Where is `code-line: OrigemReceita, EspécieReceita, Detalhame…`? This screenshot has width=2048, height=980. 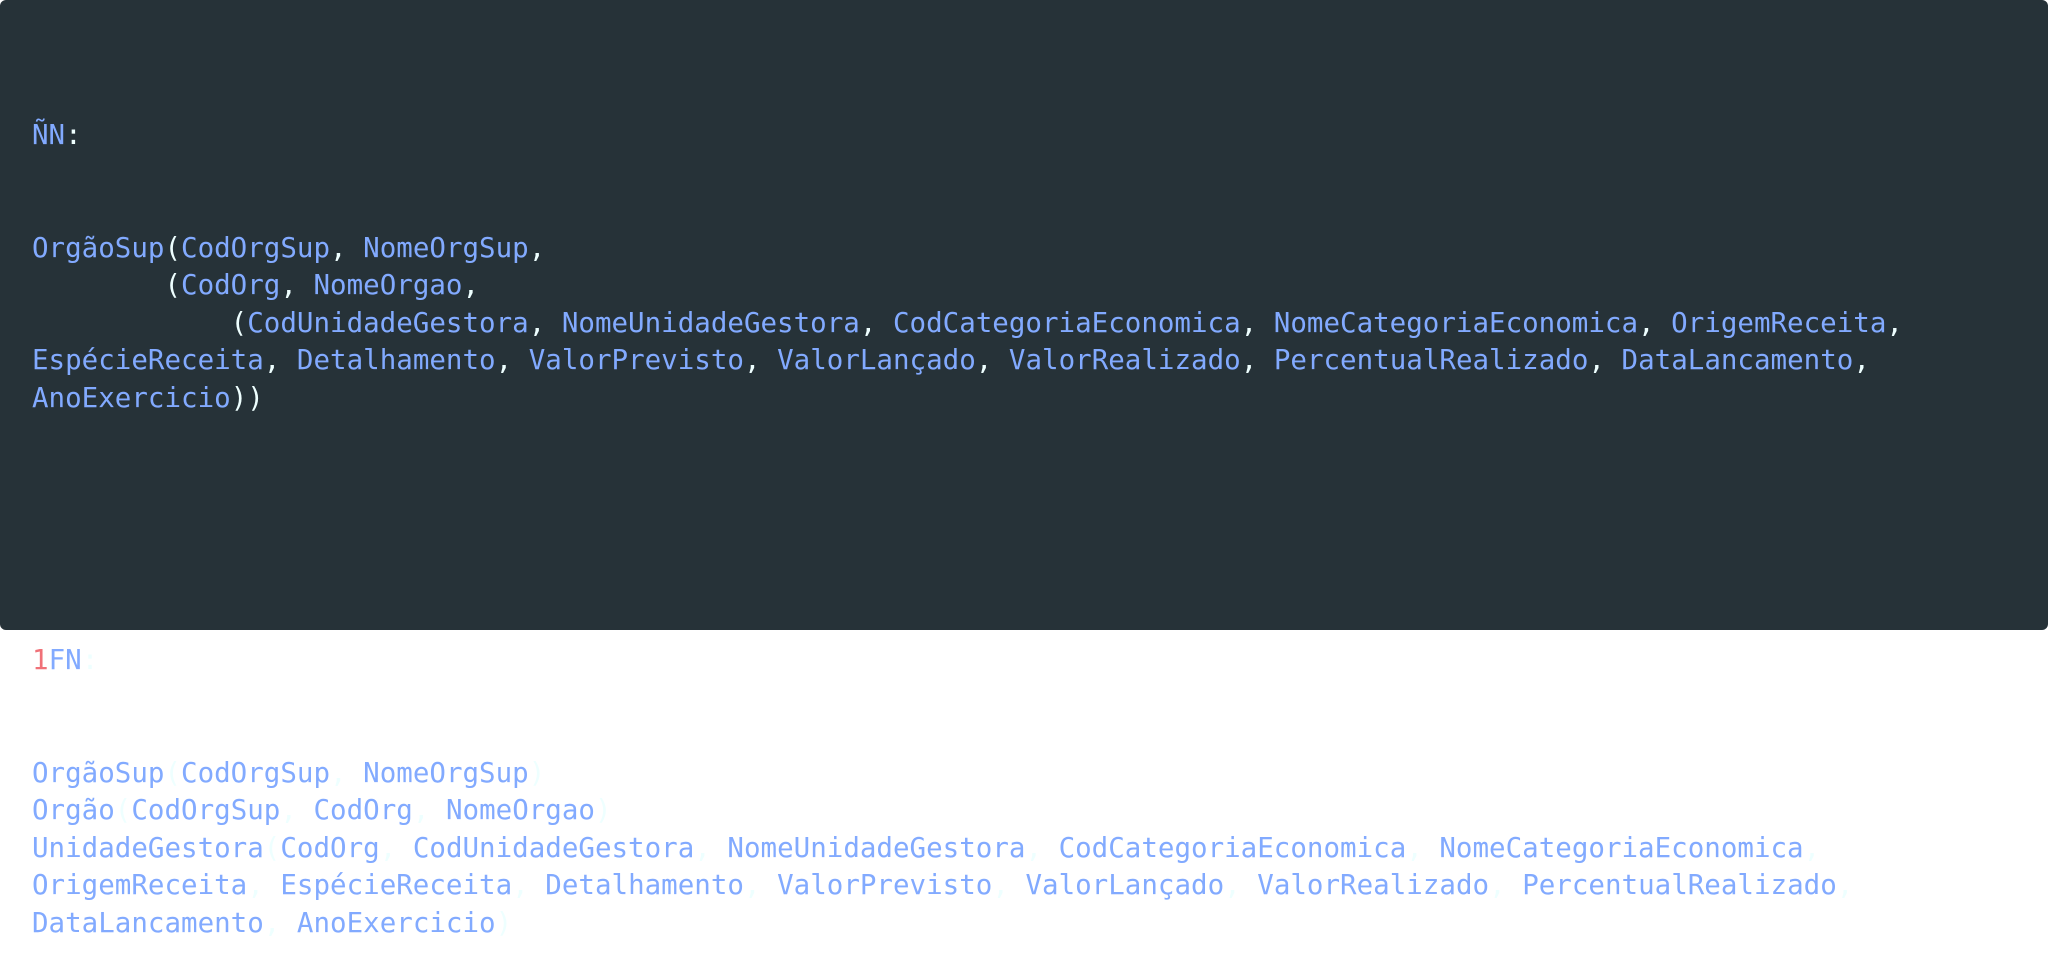 code-line: OrigemReceita, EspécieReceita, Detalhame… is located at coordinates (1024, 886).